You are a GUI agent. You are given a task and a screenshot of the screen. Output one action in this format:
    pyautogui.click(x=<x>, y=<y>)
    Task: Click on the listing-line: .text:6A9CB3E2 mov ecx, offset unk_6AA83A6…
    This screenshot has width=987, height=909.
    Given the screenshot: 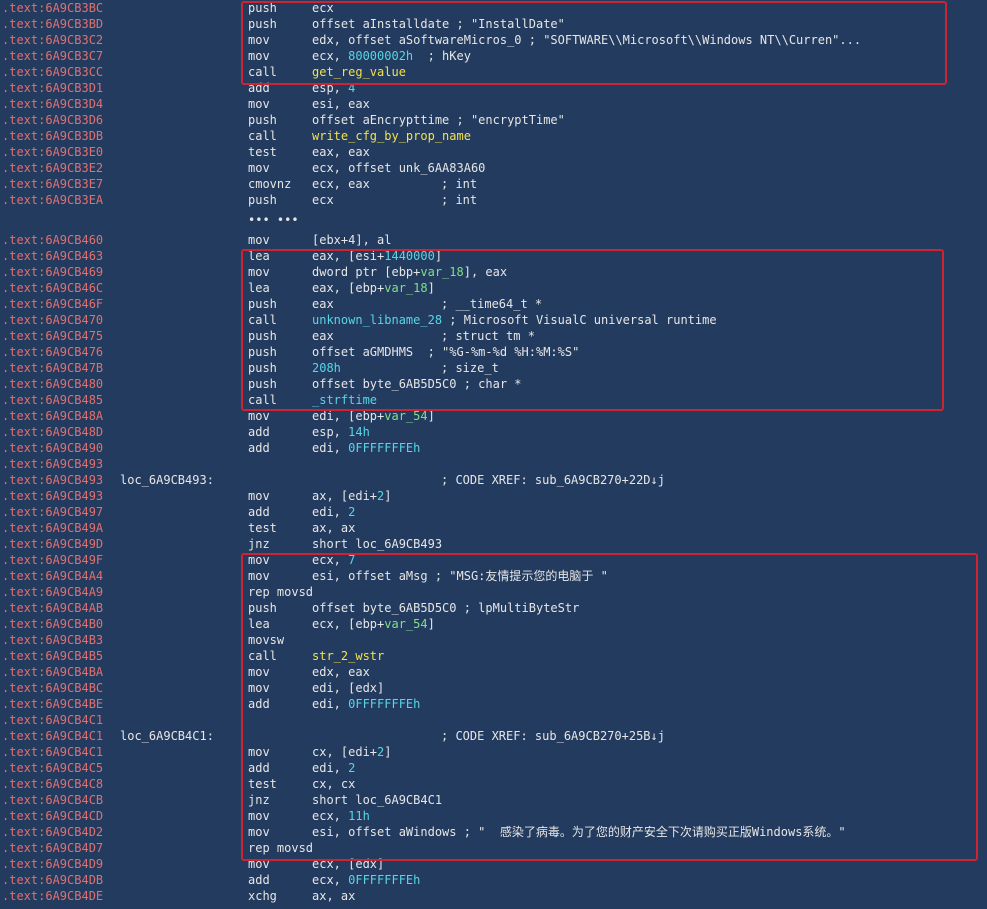 What is the action you would take?
    pyautogui.click(x=493, y=168)
    